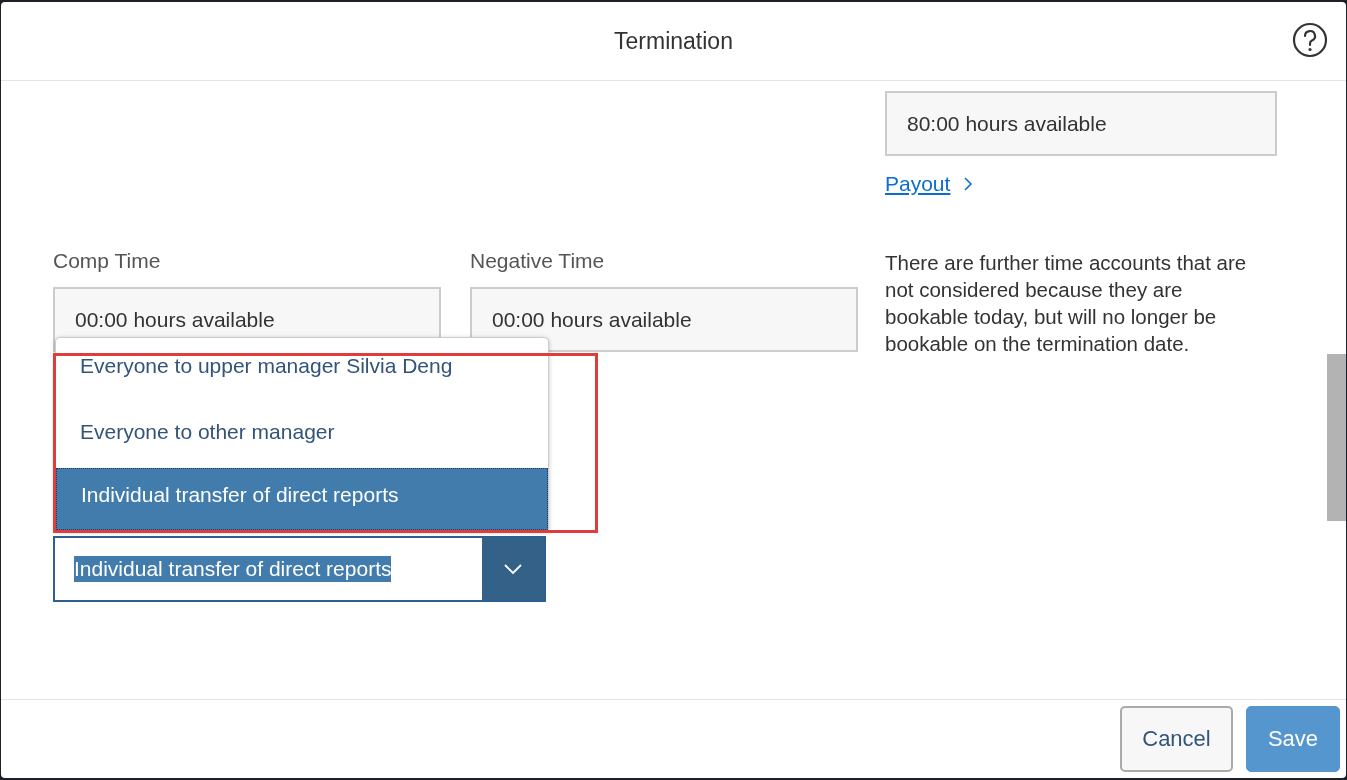 Image resolution: width=1347 pixels, height=780 pixels. What do you see at coordinates (664, 319) in the screenshot?
I see `hours-field: 00:00 hours available` at bounding box center [664, 319].